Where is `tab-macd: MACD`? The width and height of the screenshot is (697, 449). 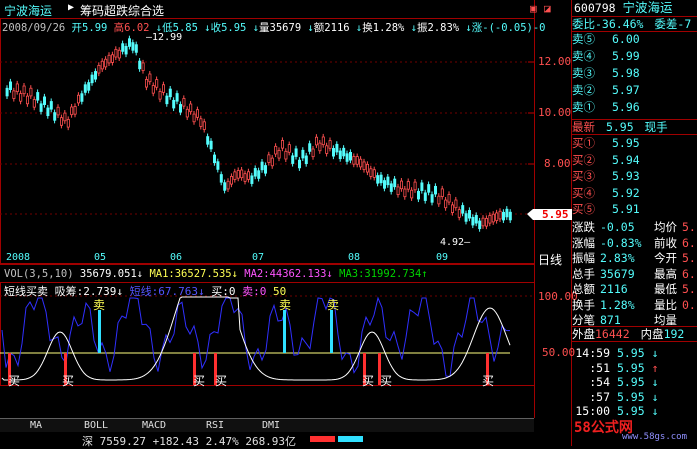
tab-macd: MACD is located at coordinates (154, 425).